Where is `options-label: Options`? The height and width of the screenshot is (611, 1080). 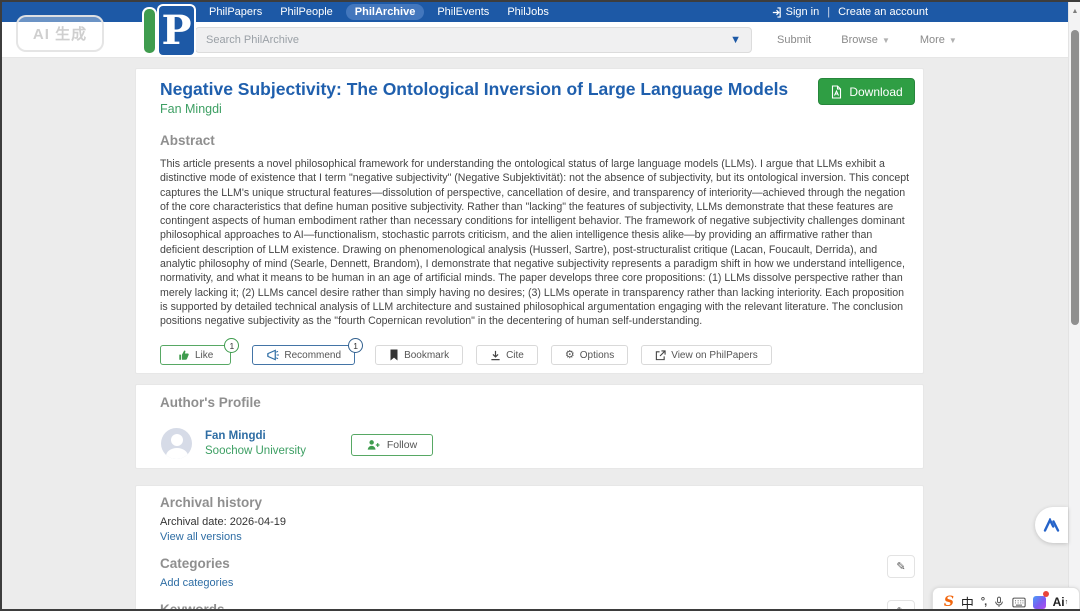
options-label: Options is located at coordinates (597, 355).